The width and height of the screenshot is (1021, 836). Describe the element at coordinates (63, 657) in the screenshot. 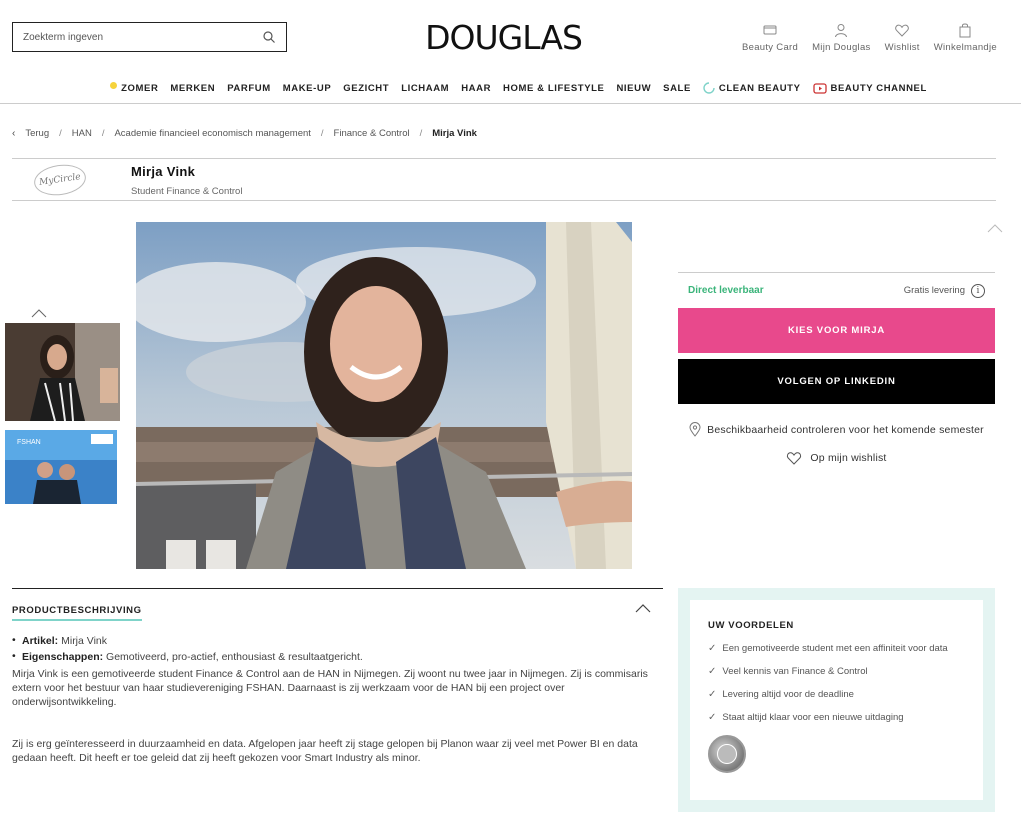

I see `attribute-label: Eigenschappen:` at that location.